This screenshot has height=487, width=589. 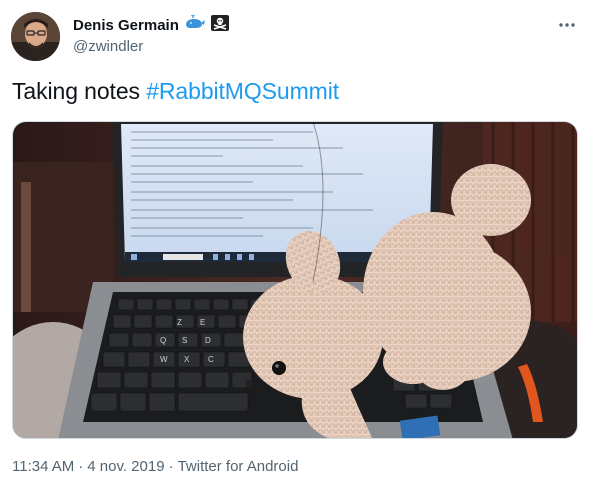 What do you see at coordinates (125, 466) in the screenshot?
I see `tweet-date: 4 nov. 2019` at bounding box center [125, 466].